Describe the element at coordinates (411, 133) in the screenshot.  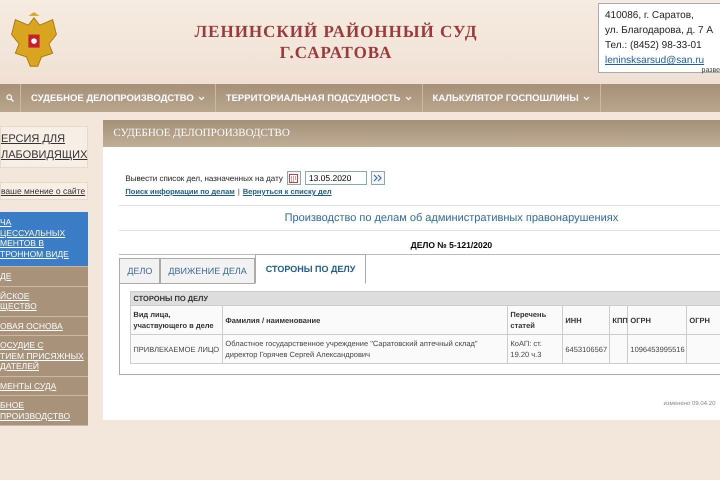
I see `panel-title: СУДЕБНОЕ ДЕЛОПРОИЗВОДСТВО` at that location.